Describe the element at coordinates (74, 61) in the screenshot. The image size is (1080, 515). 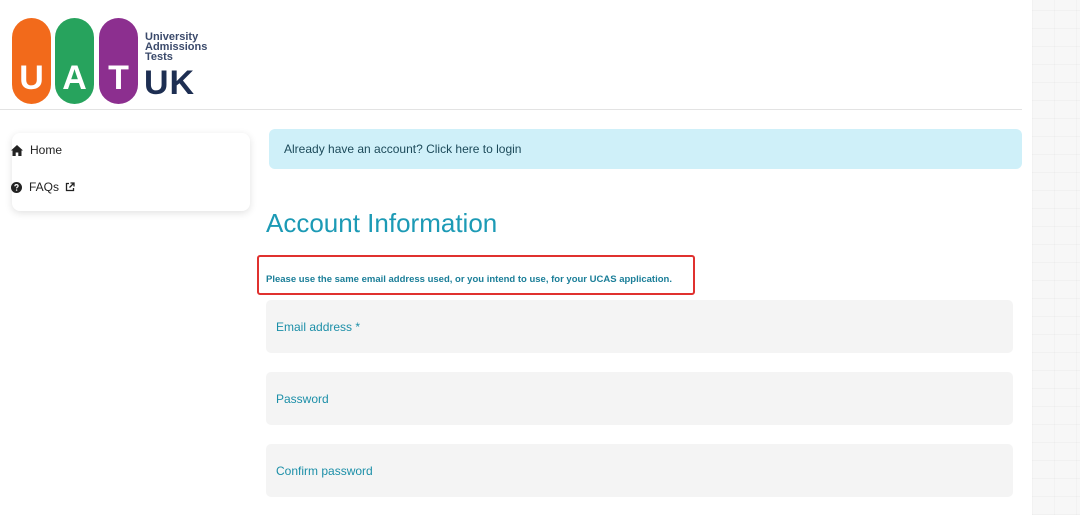
I see `logo-letter-a: A` at that location.